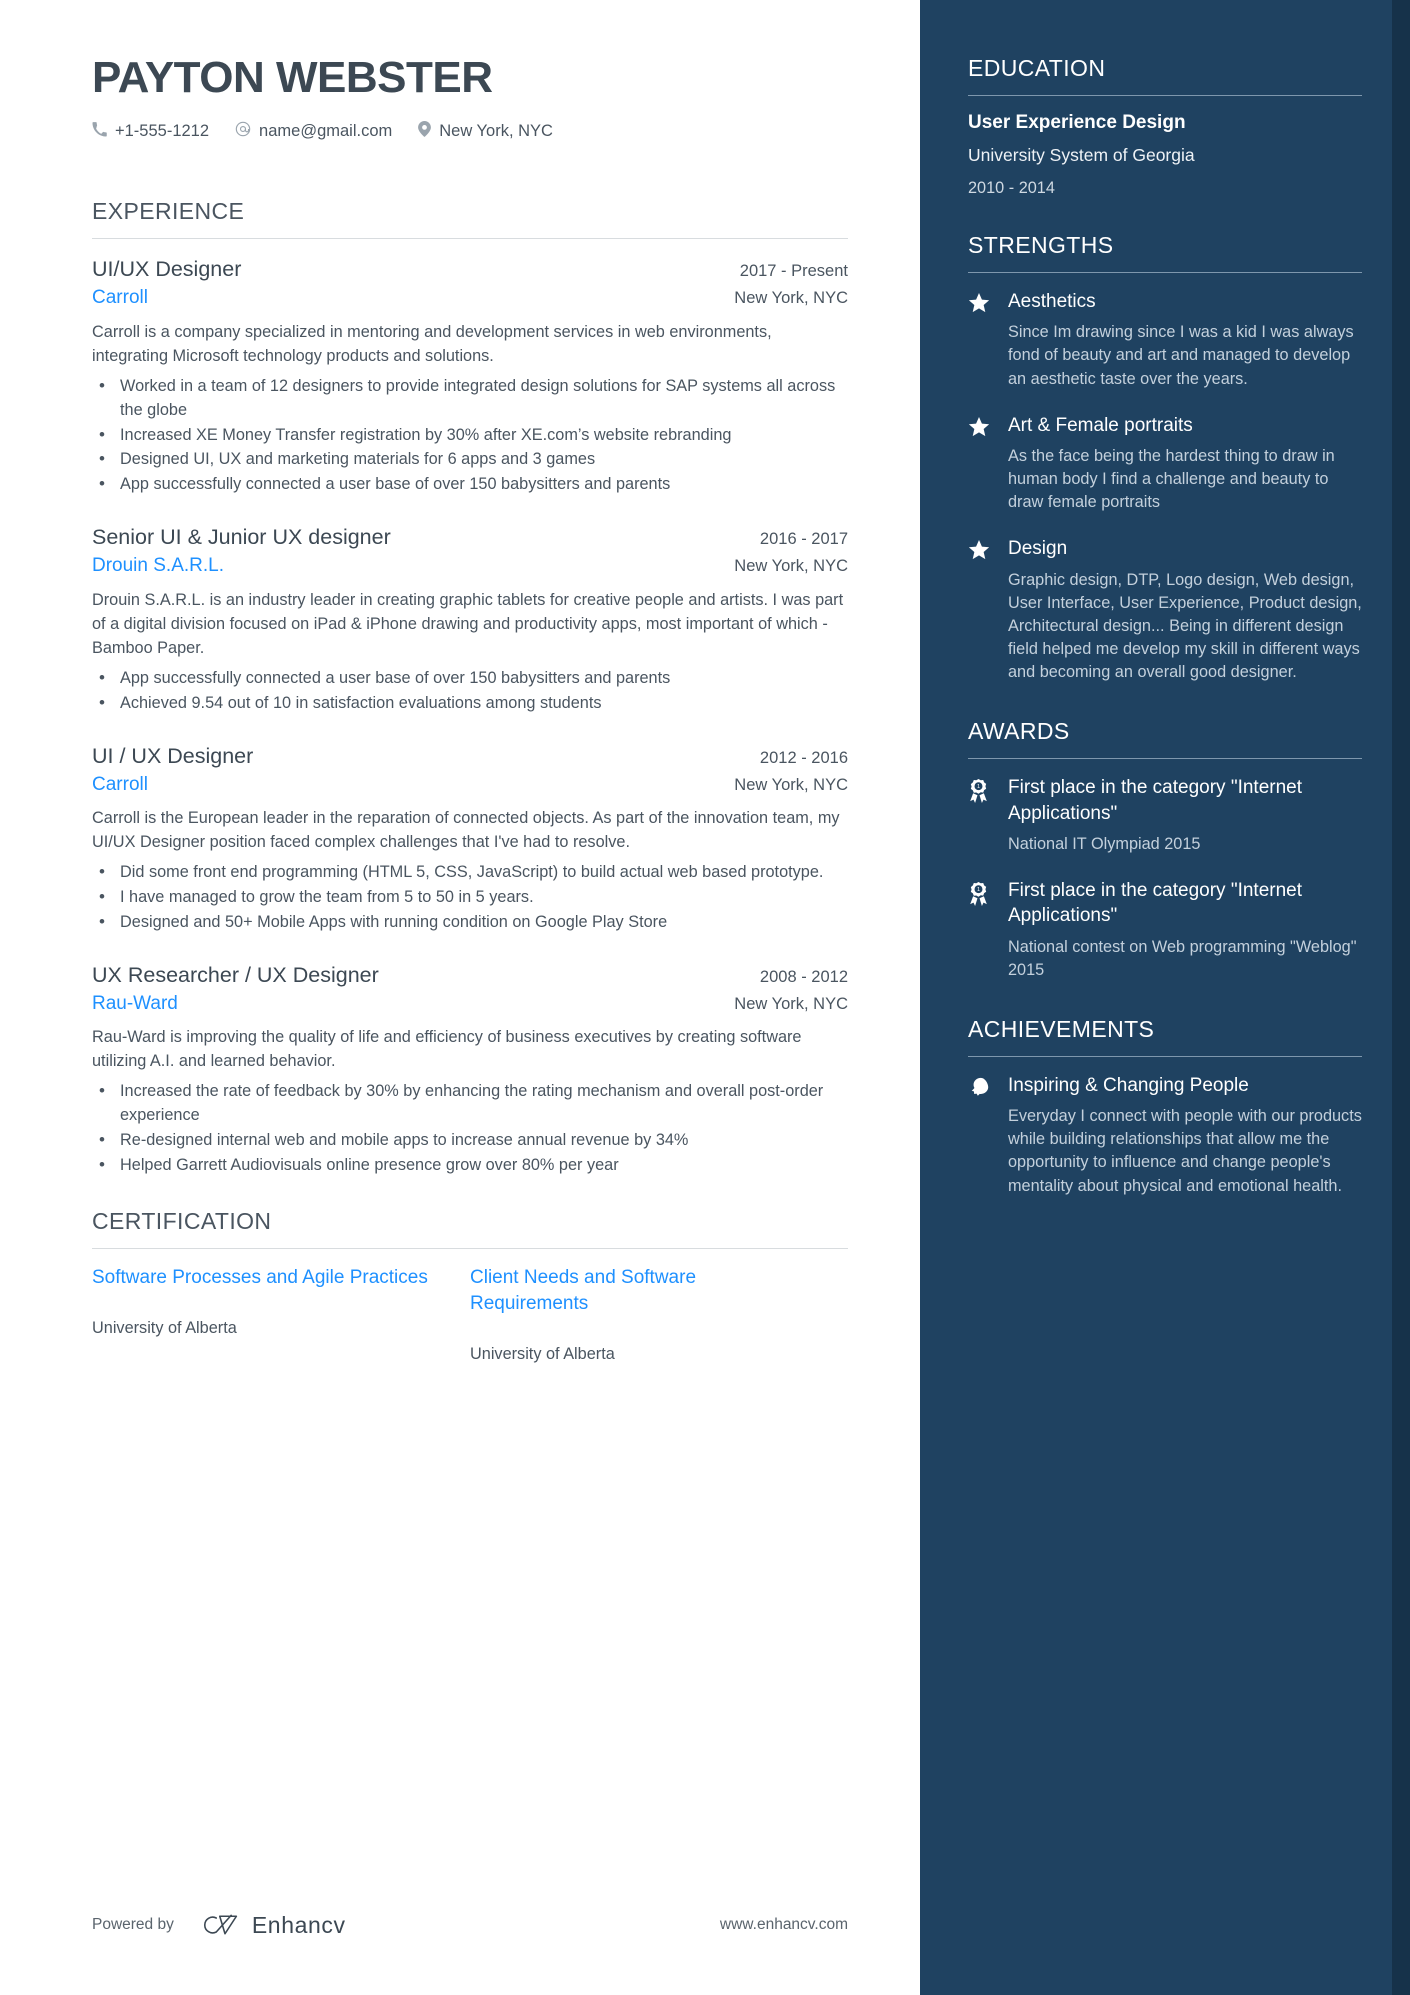 This screenshot has height=1995, width=1410. What do you see at coordinates (470, 1004) in the screenshot?
I see `job-company-row: Rau-Ward New York, NYC` at bounding box center [470, 1004].